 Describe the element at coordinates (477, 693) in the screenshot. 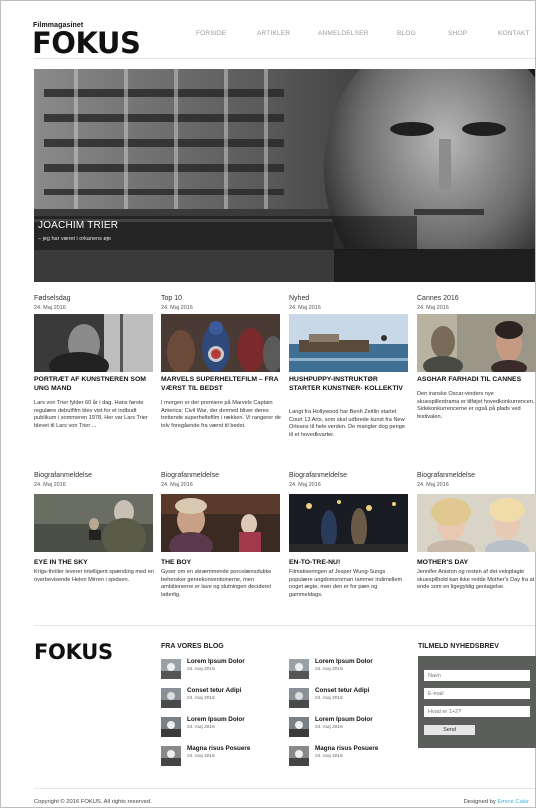

I see `newsletter-email-input` at that location.